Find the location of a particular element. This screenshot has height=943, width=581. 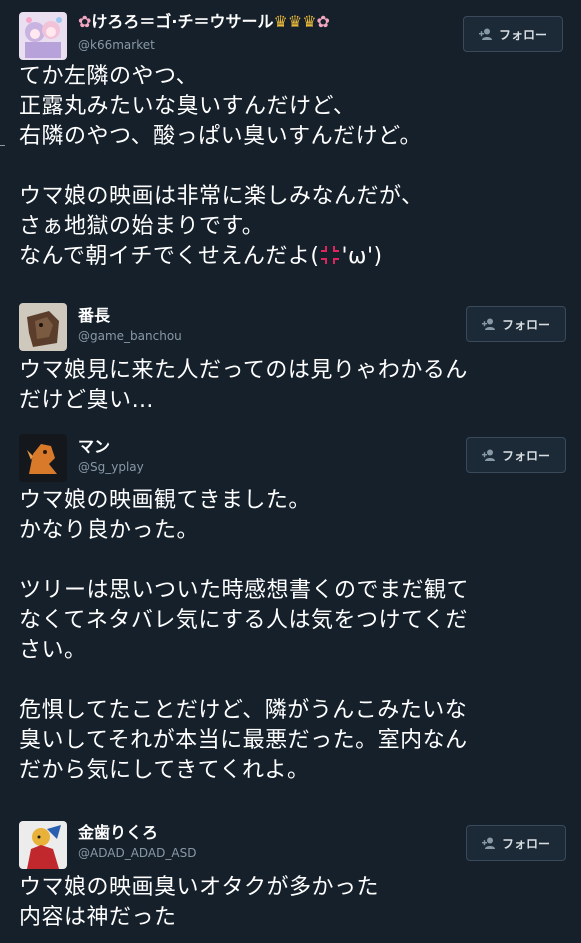

anger-symbol-icon is located at coordinates (330, 255).